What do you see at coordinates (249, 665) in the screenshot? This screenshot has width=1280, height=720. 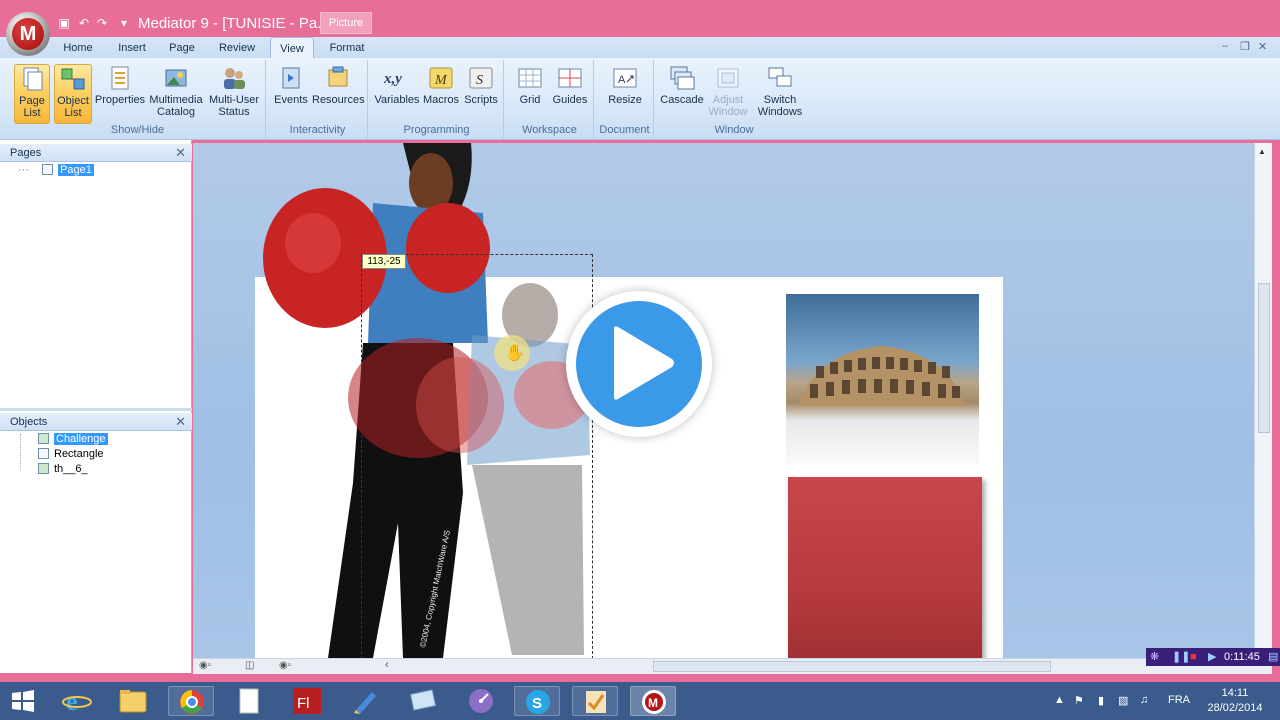 I see `layout-icon: ◫` at bounding box center [249, 665].